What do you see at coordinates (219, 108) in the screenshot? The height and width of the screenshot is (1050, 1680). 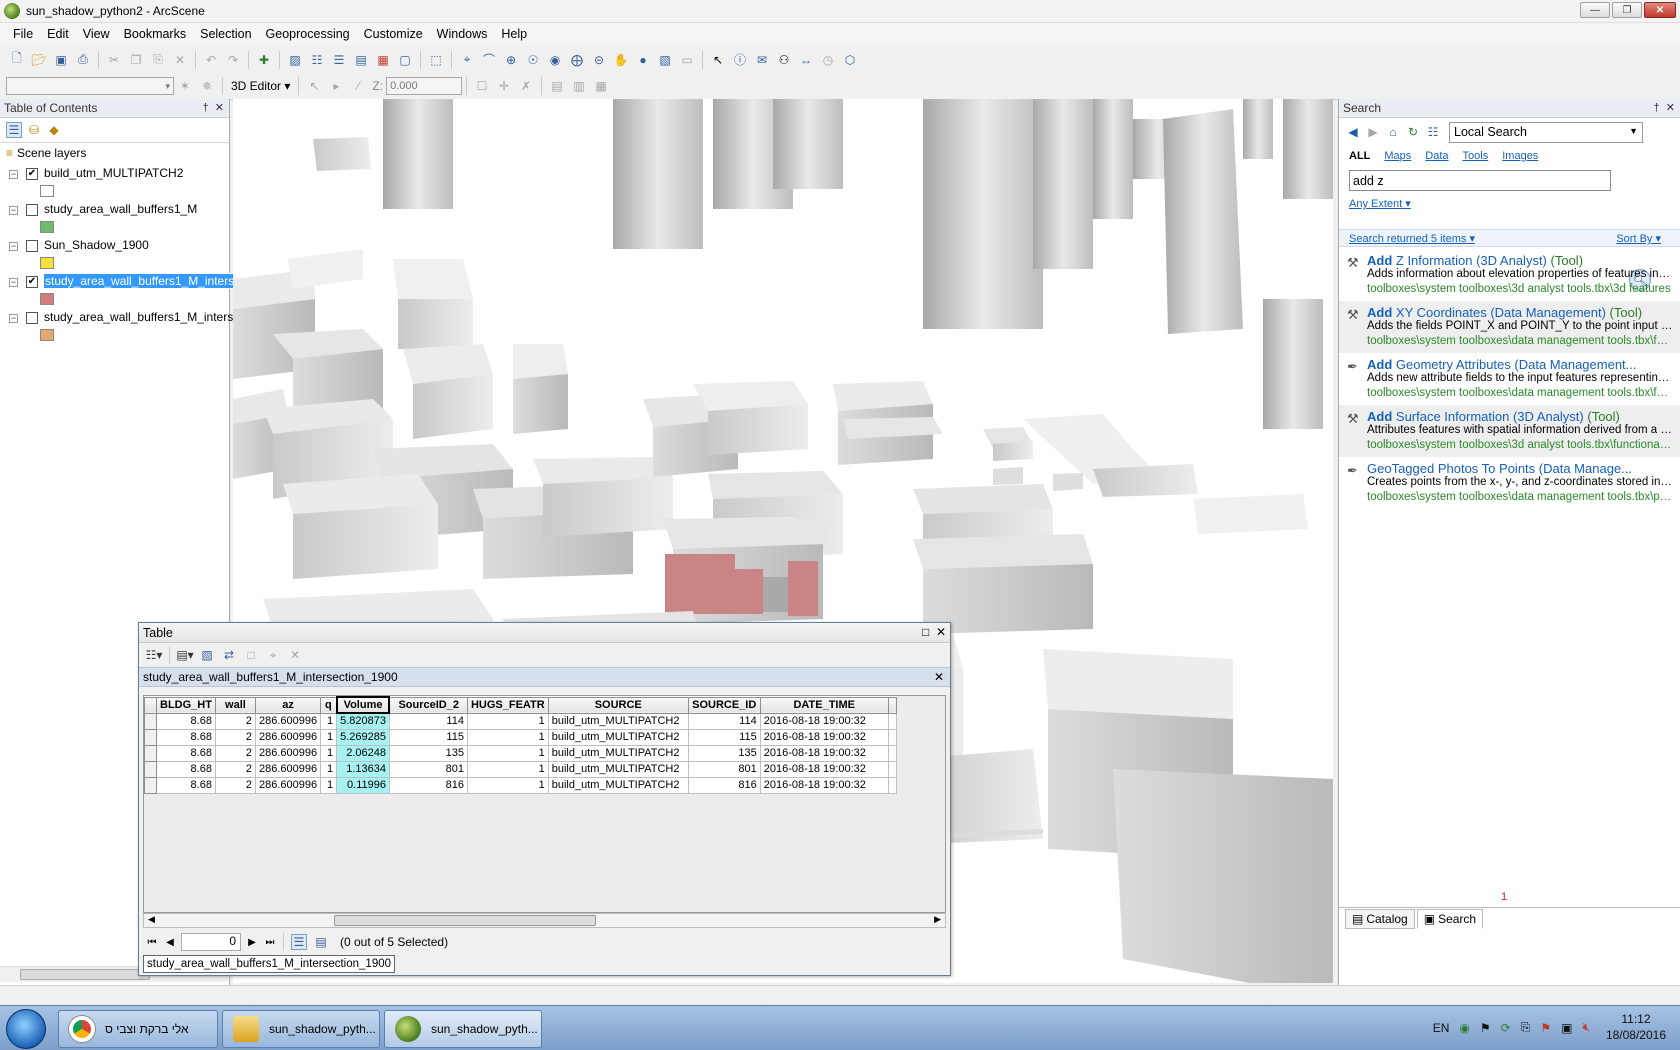 I see `toc-close-icon: ✕` at bounding box center [219, 108].